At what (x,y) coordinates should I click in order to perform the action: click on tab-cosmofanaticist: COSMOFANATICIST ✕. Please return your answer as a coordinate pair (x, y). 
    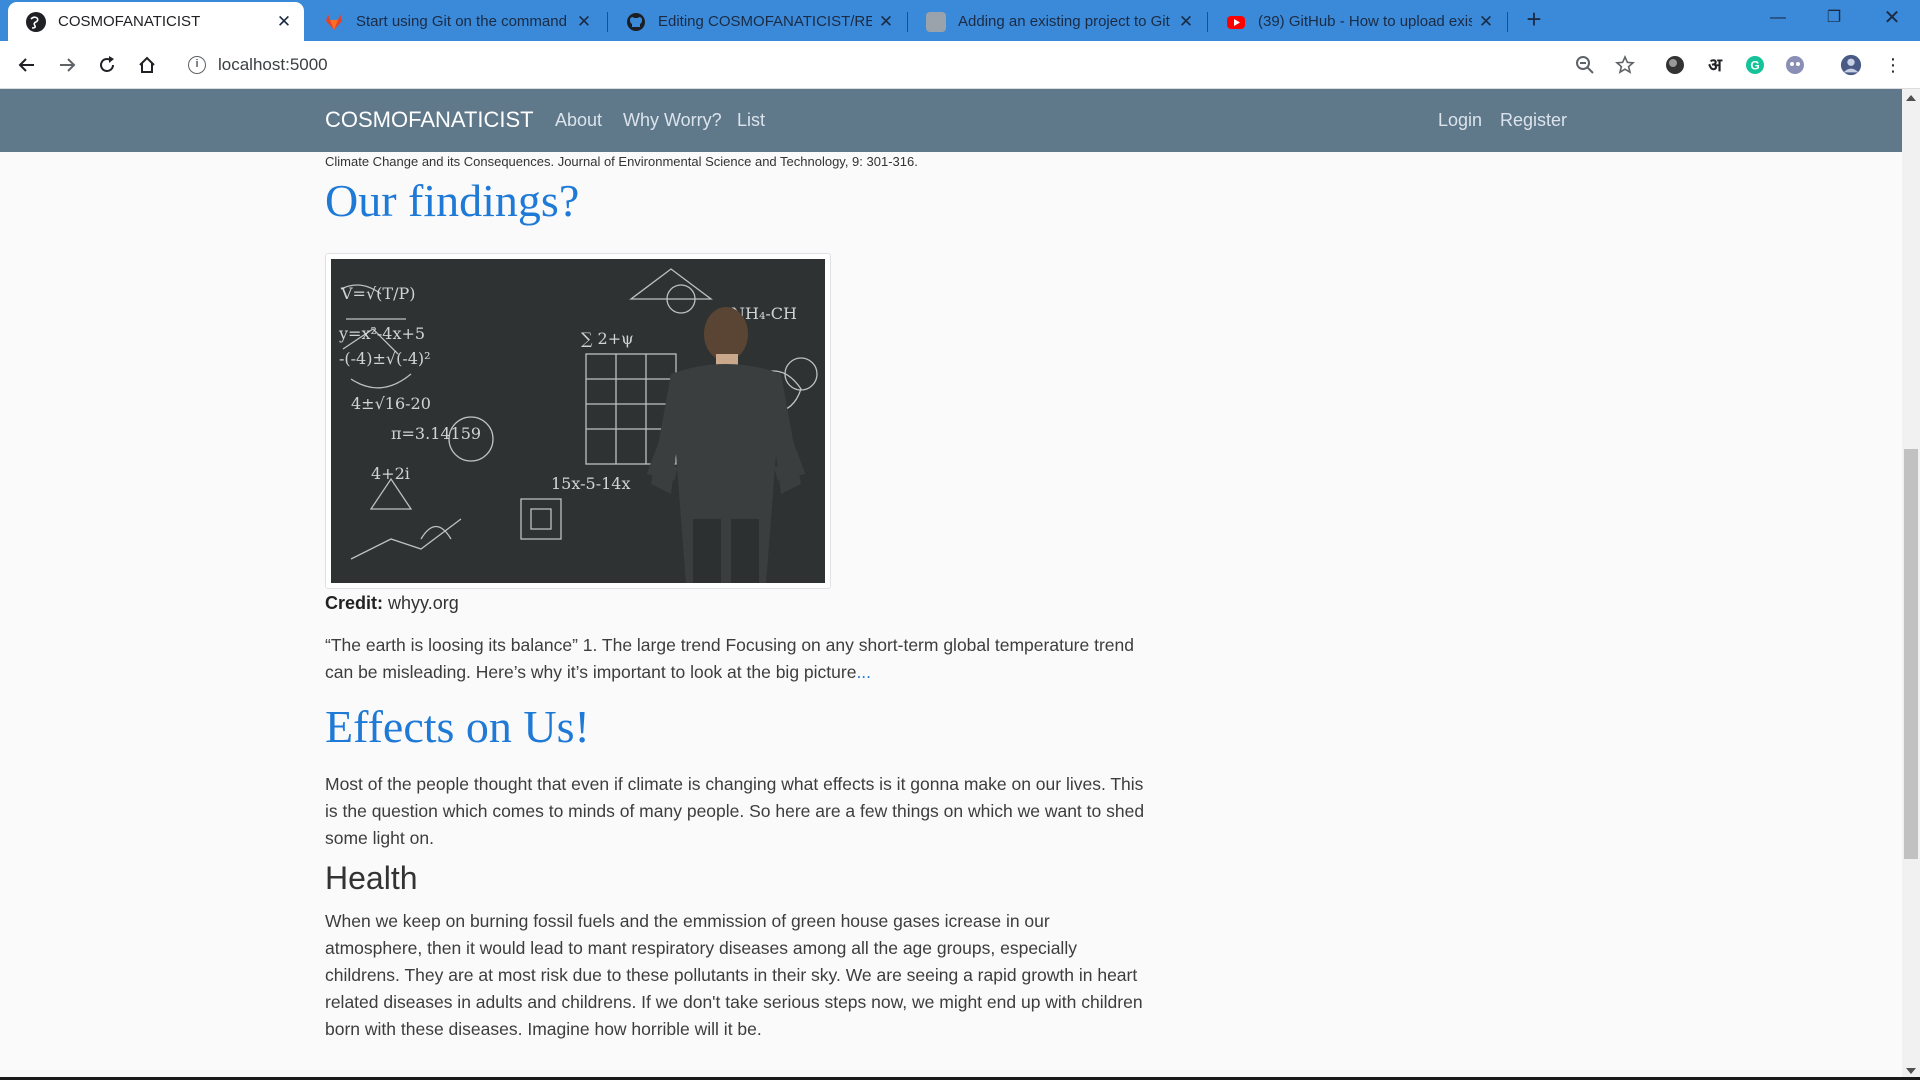
    Looking at the image, I should click on (156, 21).